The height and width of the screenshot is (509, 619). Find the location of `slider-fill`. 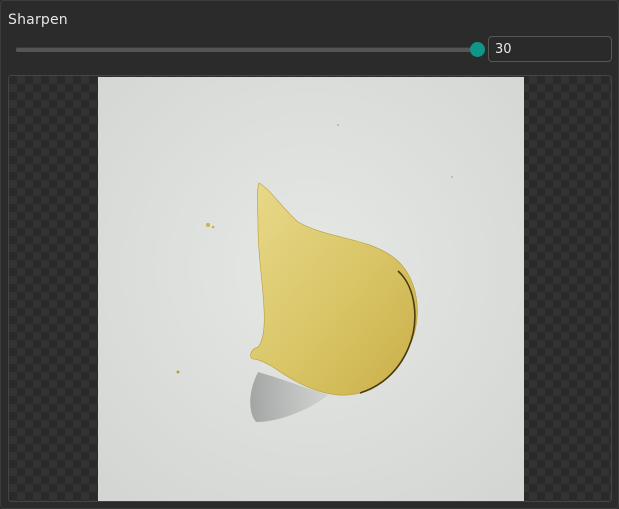

slider-fill is located at coordinates (247, 50).